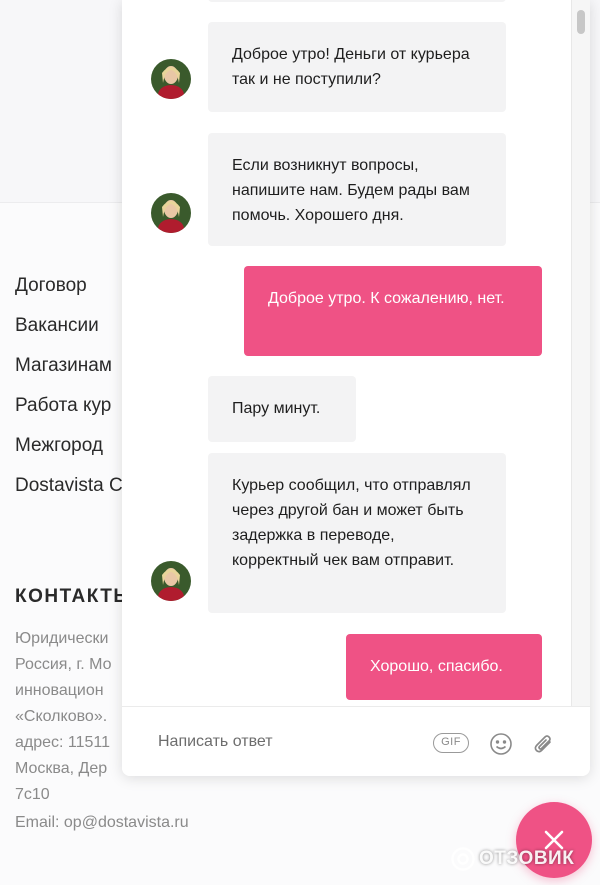 This screenshot has width=600, height=885. I want to click on watermark: ОТЗОВИК, so click(512, 859).